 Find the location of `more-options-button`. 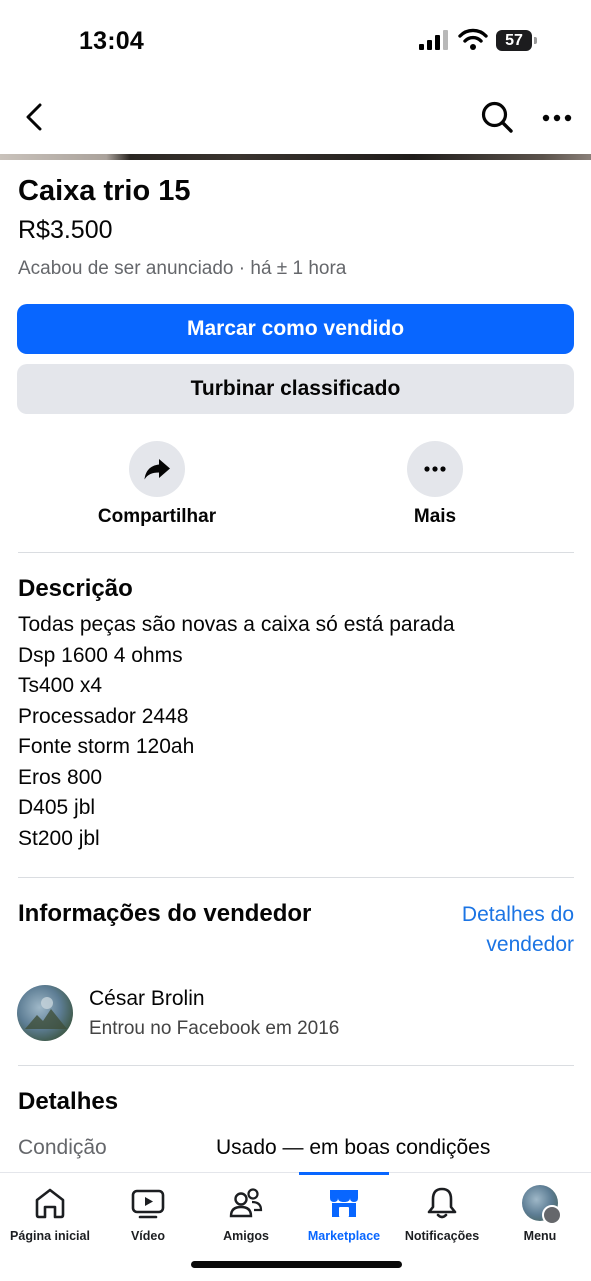

more-options-button is located at coordinates (557, 118).